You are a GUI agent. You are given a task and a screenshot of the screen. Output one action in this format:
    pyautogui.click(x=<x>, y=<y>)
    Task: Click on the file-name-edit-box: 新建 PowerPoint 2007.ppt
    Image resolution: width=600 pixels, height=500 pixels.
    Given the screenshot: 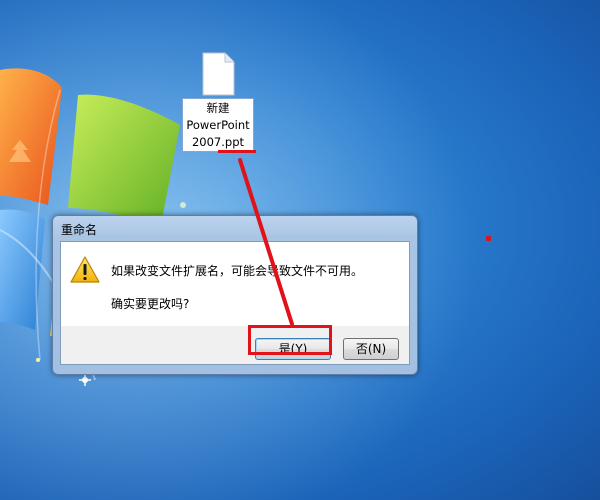 What is the action you would take?
    pyautogui.click(x=218, y=125)
    